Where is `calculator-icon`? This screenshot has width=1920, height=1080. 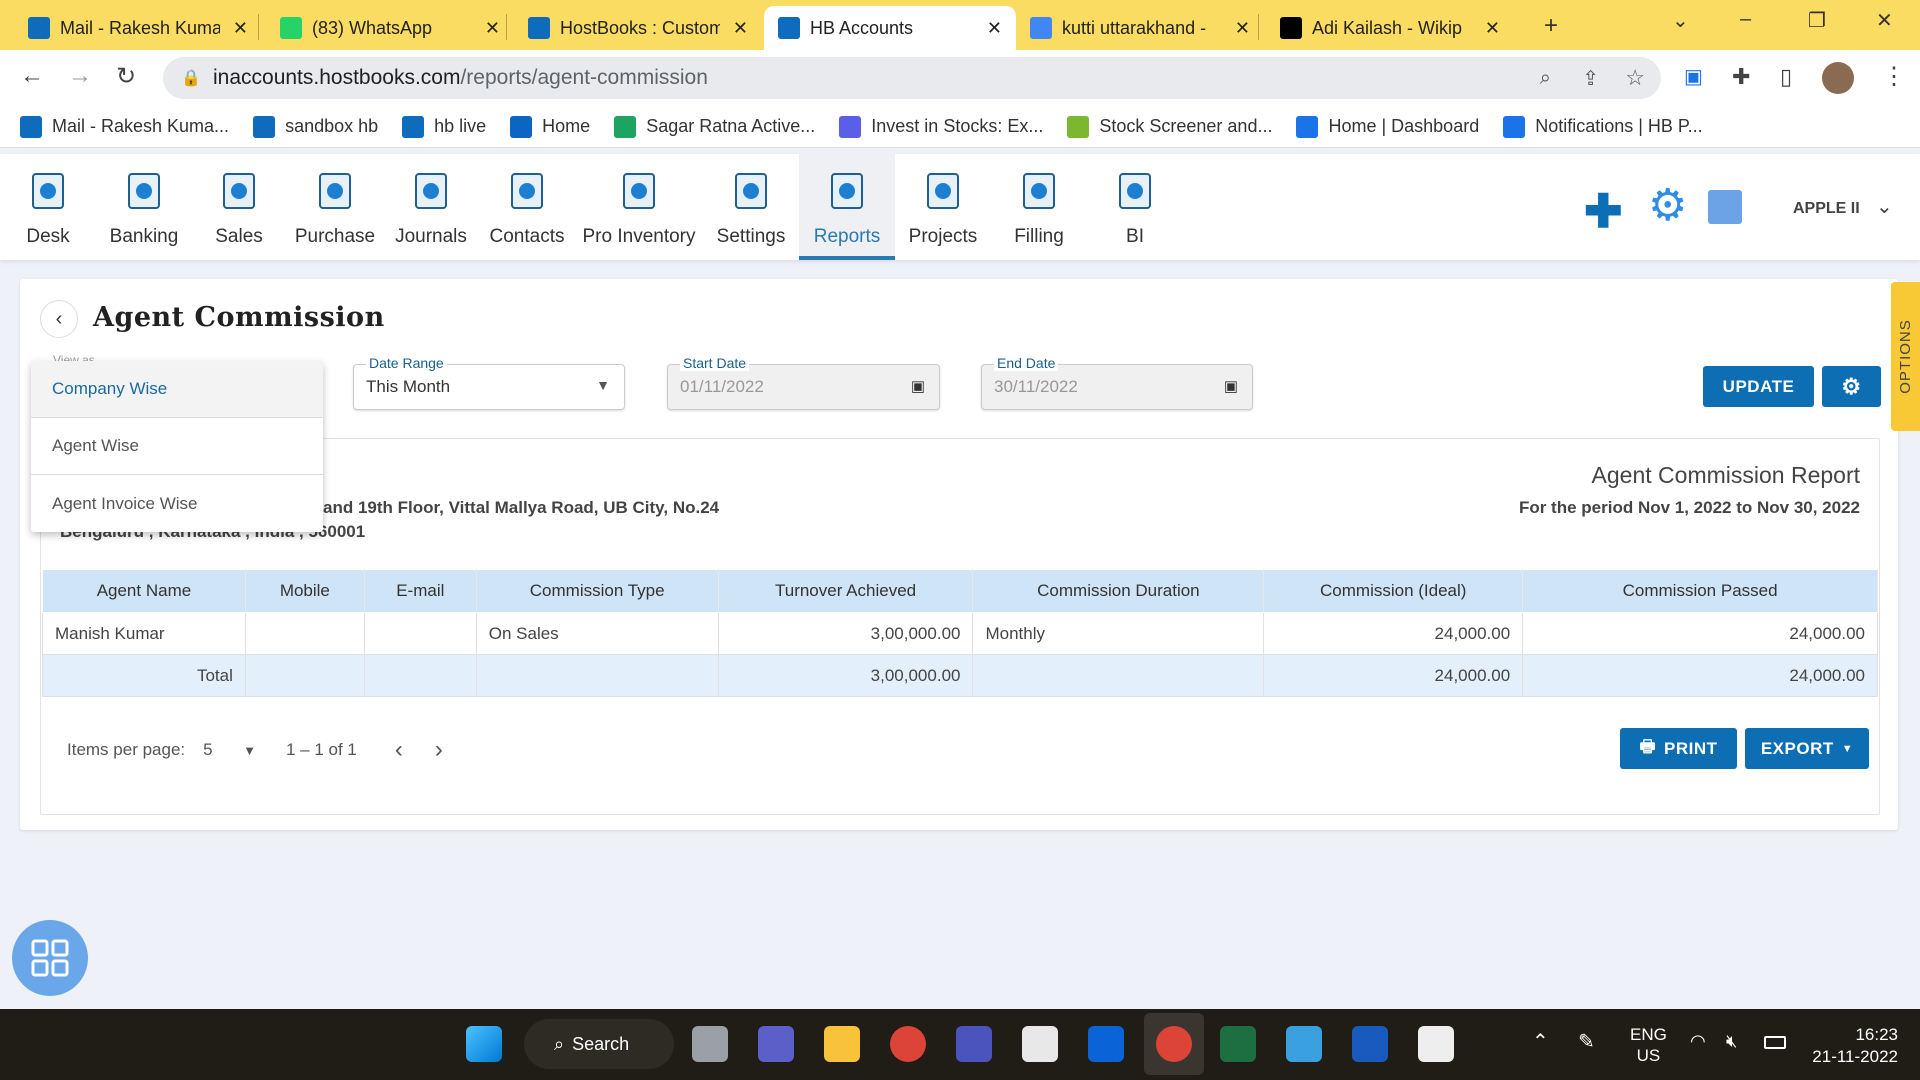 calculator-icon is located at coordinates (1725, 207).